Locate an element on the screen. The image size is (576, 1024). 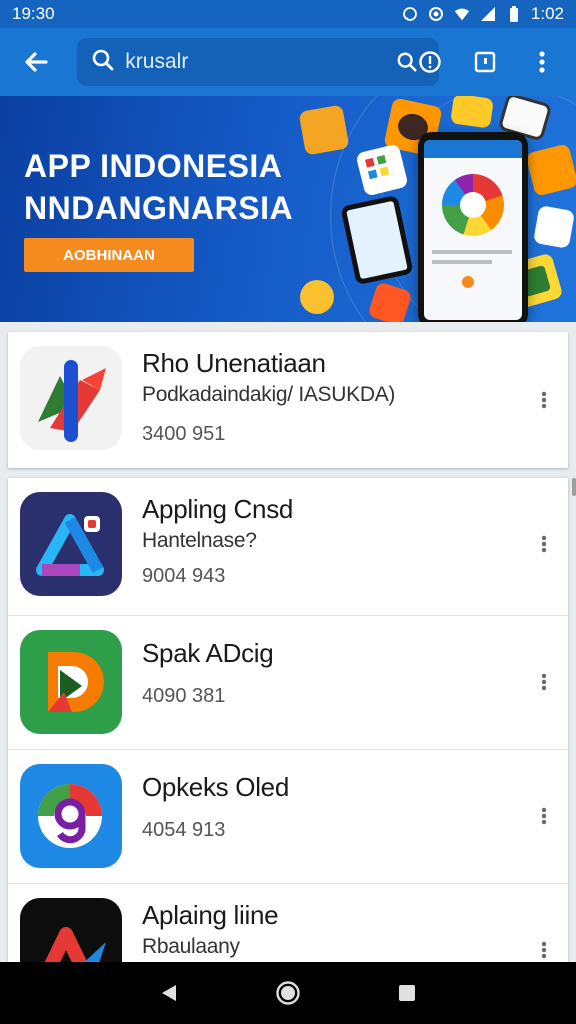
back-button is located at coordinates (35, 62).